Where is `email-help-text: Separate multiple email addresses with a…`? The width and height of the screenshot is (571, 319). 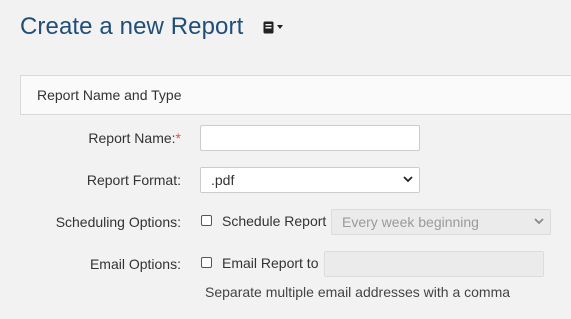
email-help-text: Separate multiple email addresses with a… is located at coordinates (358, 292).